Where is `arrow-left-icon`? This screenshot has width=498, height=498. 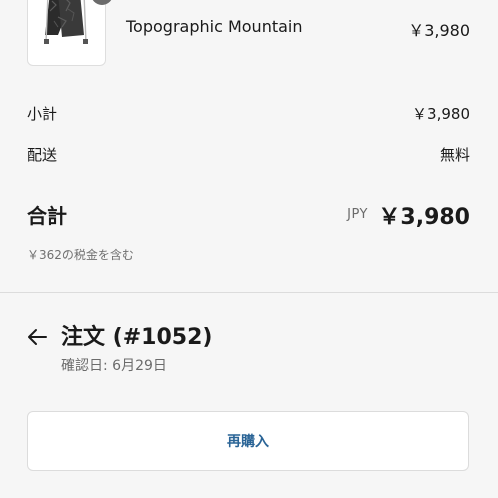
arrow-left-icon is located at coordinates (37, 337).